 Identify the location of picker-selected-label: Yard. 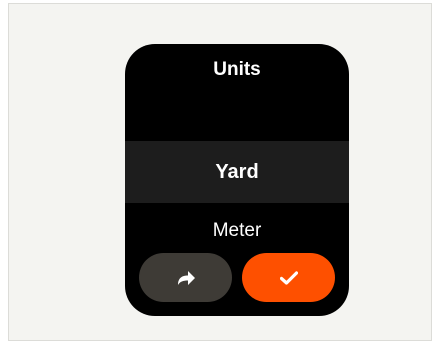
(237, 171).